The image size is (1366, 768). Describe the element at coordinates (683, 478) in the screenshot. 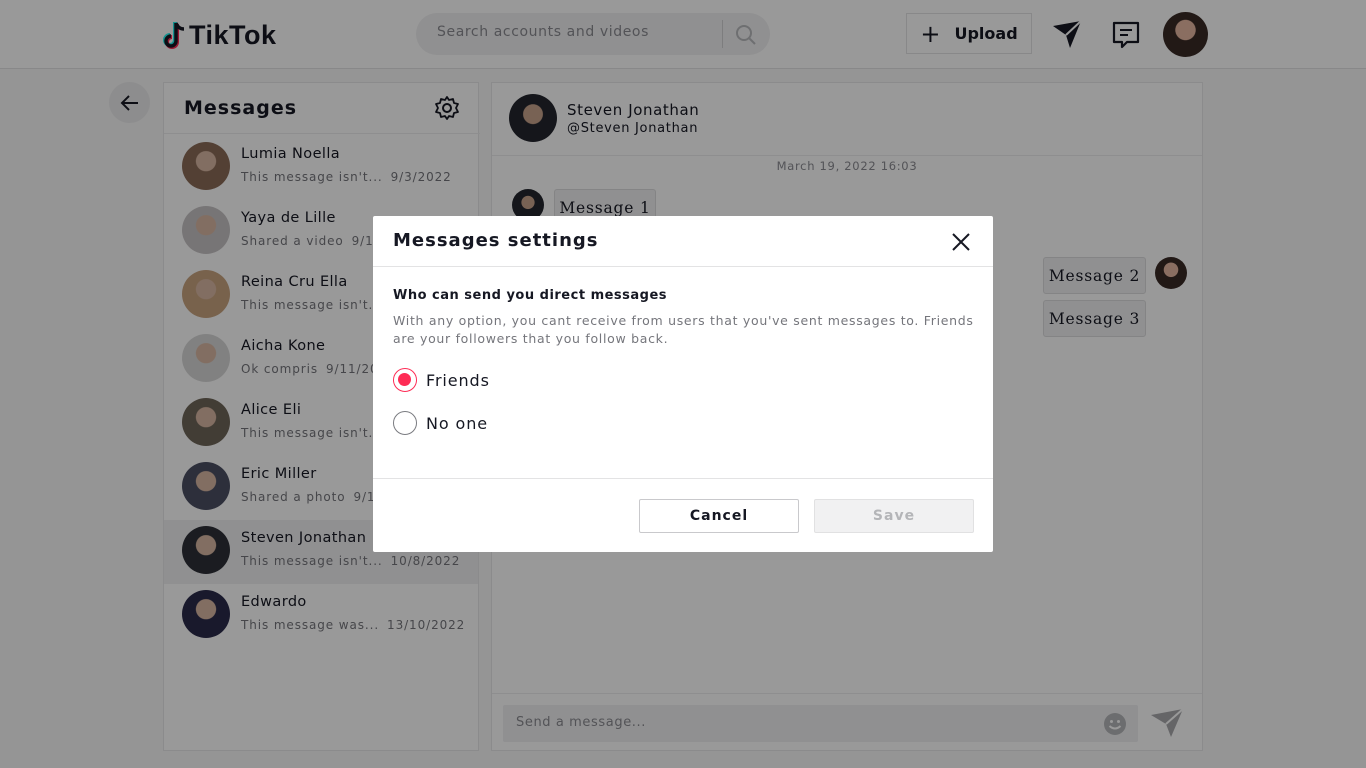

I see `modal-footer-divider` at that location.